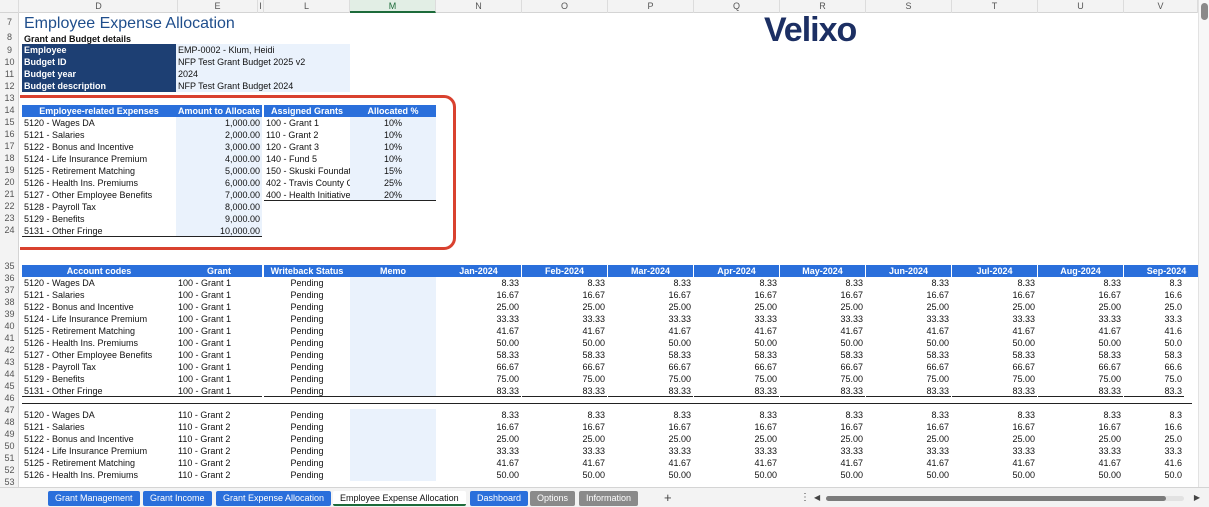 The height and width of the screenshot is (507, 1209). Describe the element at coordinates (263, 62) in the screenshot. I see `info-value: NFP Test Grant Budget 2025 v2` at that location.